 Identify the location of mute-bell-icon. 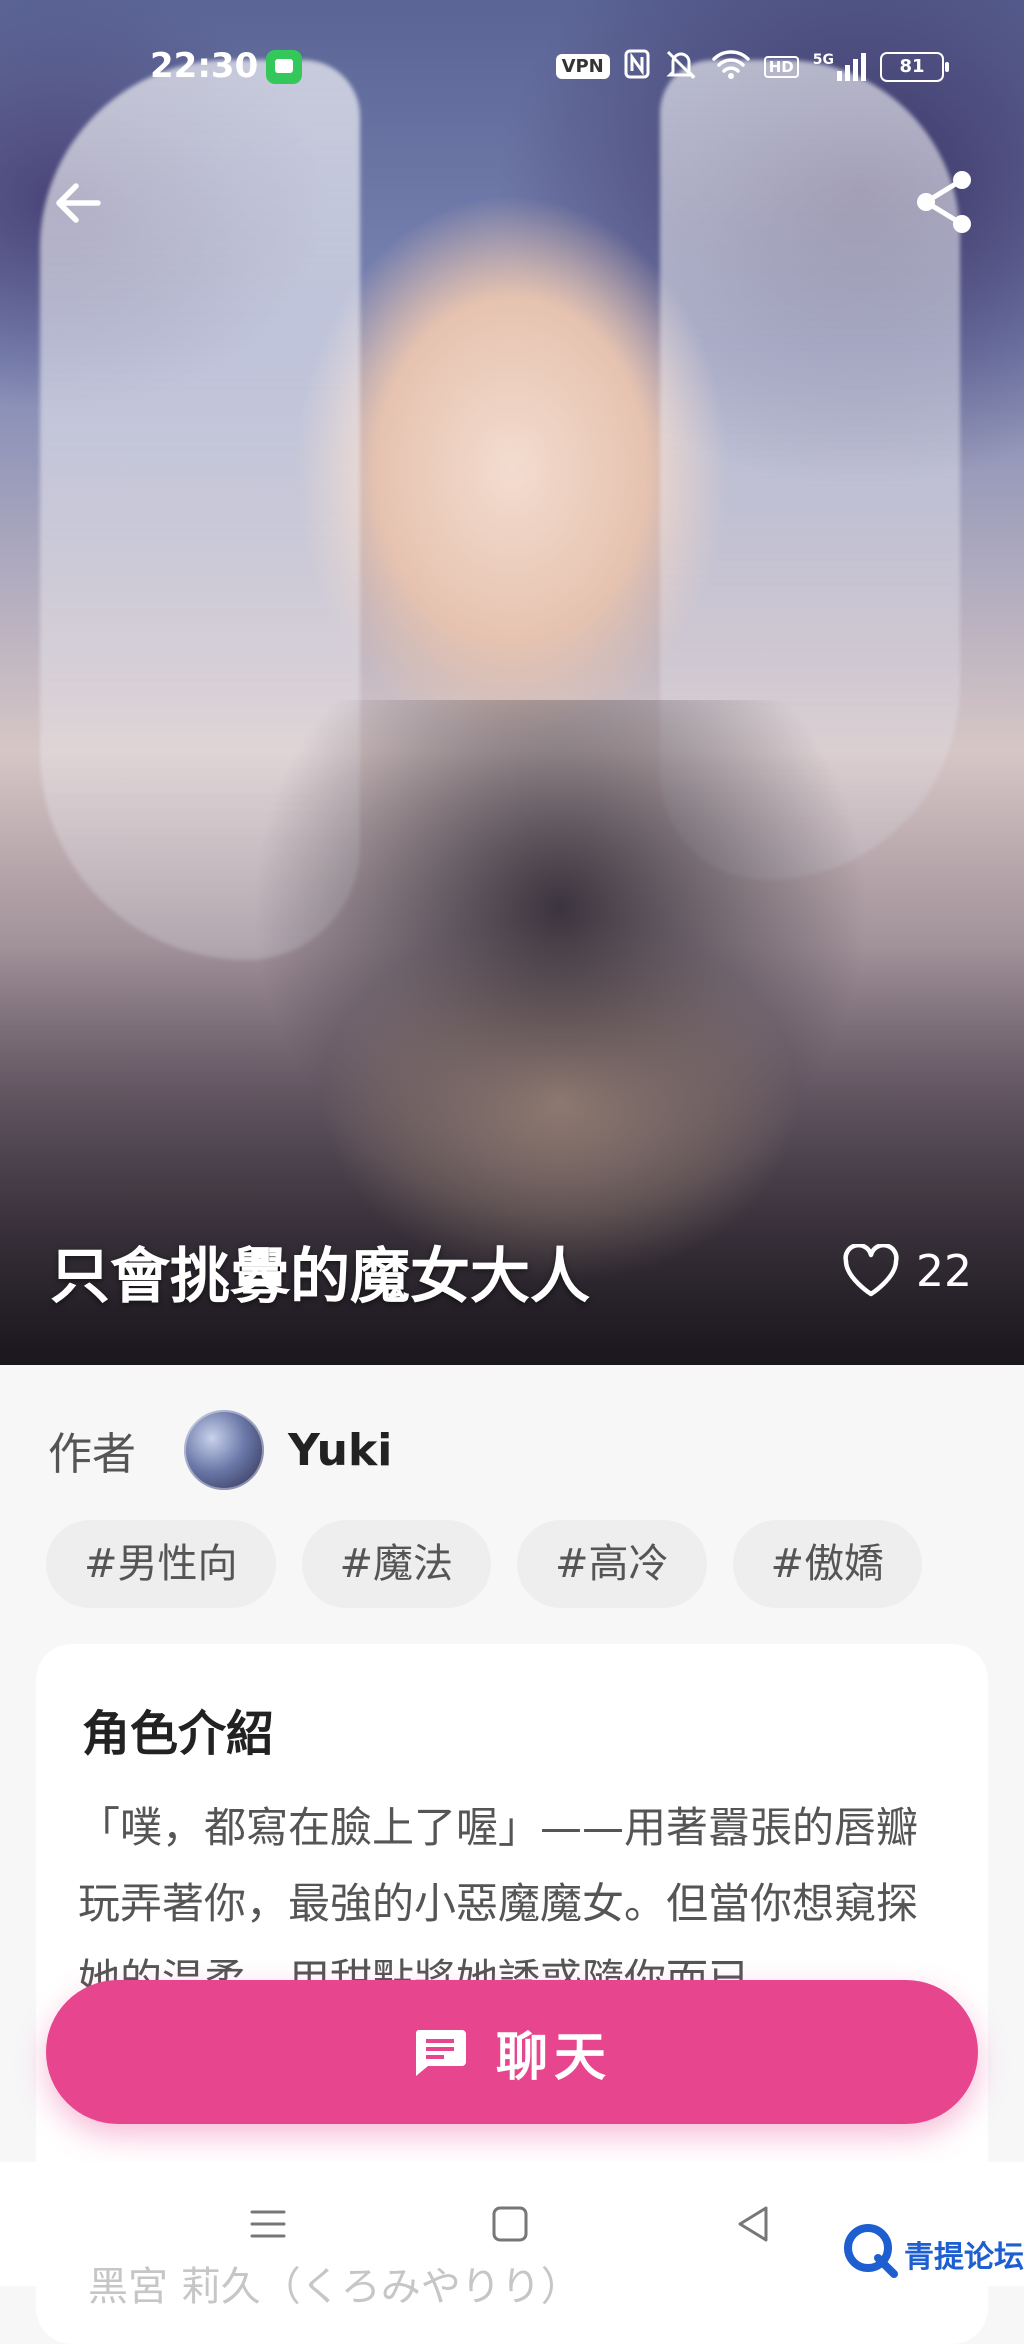
(681, 66).